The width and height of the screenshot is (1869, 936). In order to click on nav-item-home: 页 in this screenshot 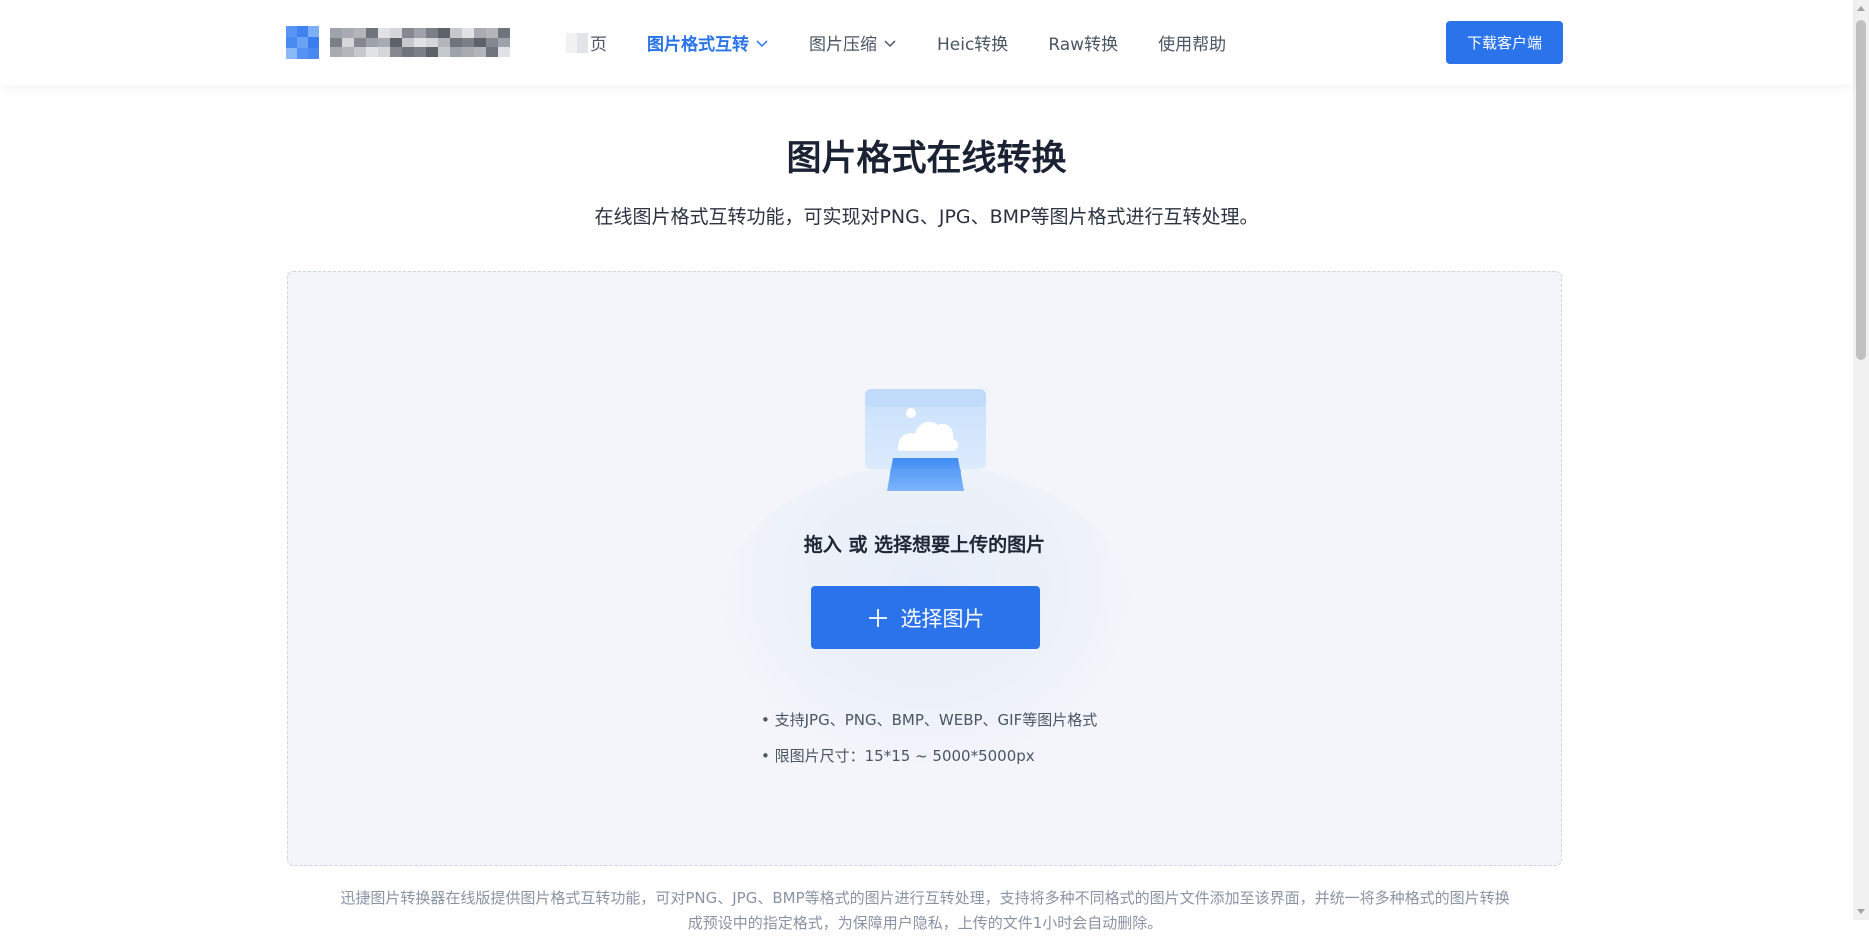, I will do `click(586, 42)`.